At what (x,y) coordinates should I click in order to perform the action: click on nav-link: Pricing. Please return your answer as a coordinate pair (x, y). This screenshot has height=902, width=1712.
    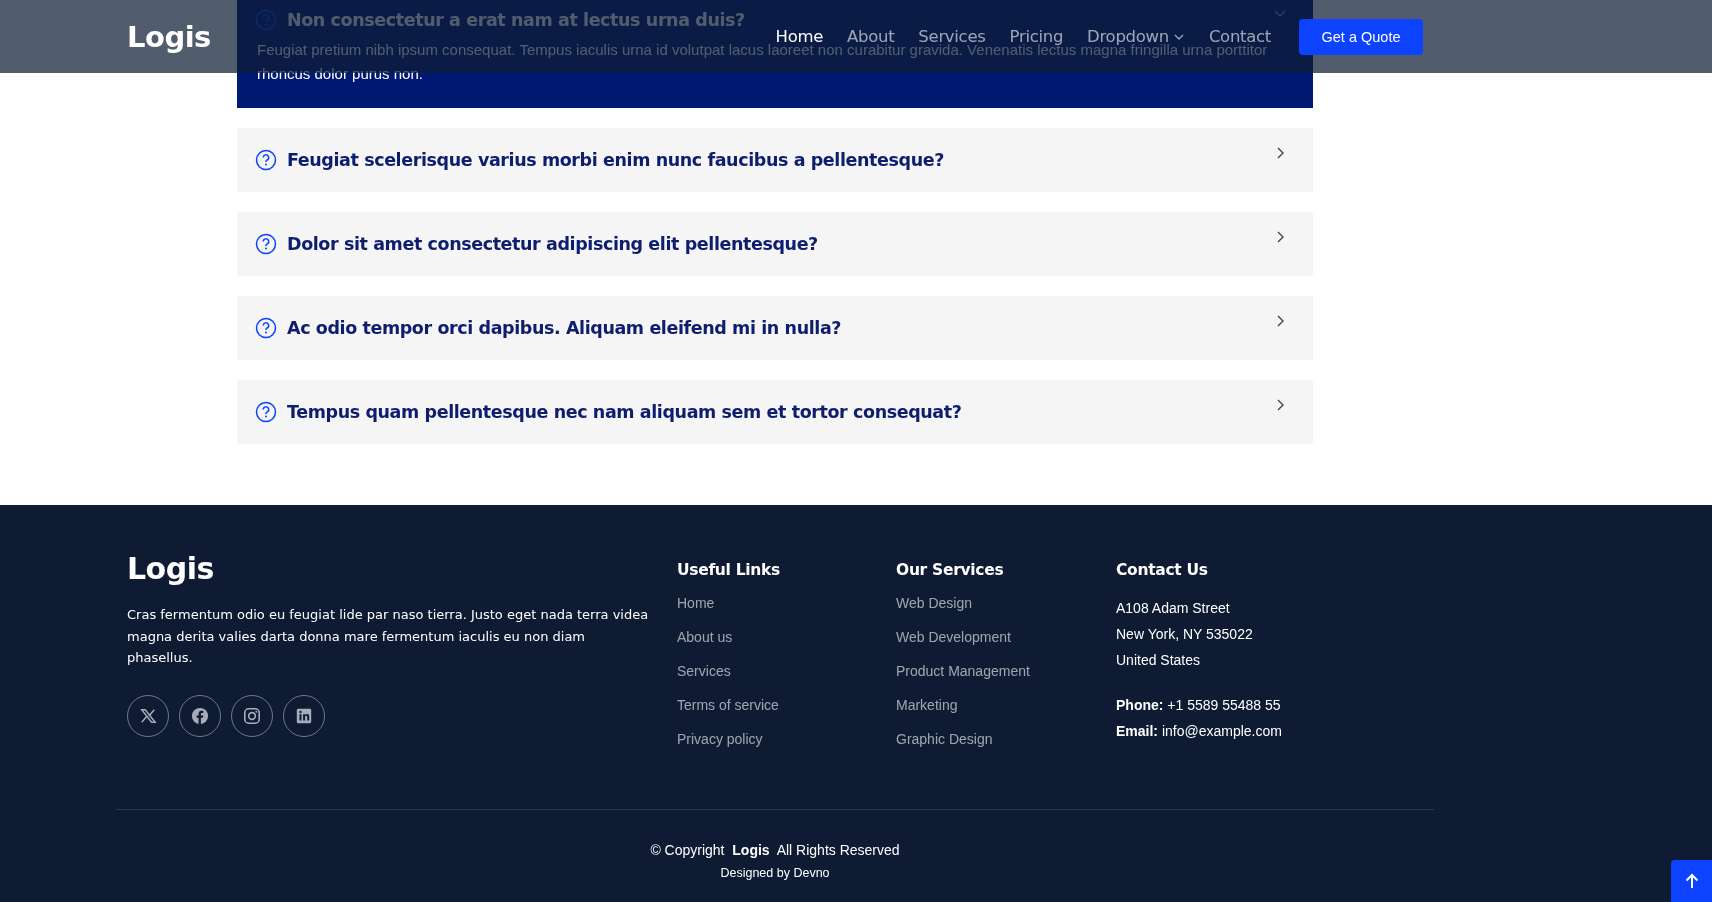
    Looking at the image, I should click on (1036, 36).